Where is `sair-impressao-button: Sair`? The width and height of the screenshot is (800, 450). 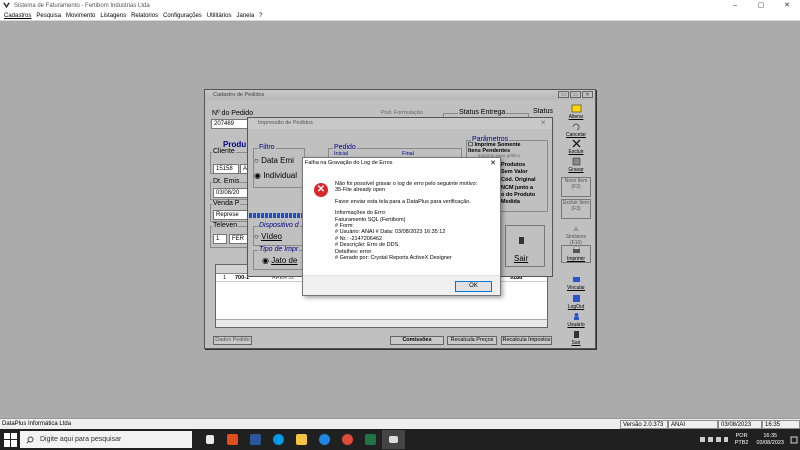
sair-impressao-button: Sair is located at coordinates (525, 246).